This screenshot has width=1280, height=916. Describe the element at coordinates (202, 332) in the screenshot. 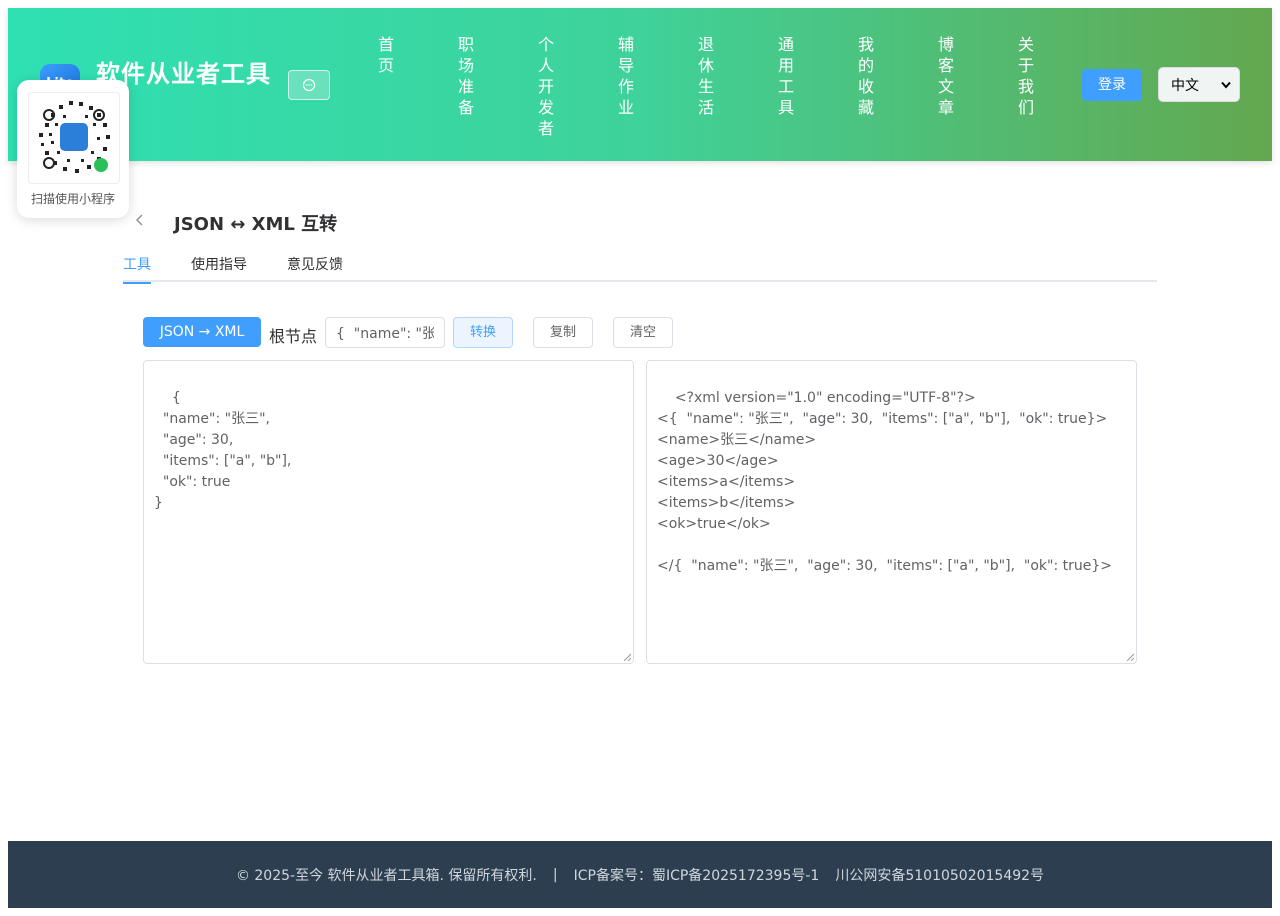

I see `mode-toggle-button: JSON → XML` at that location.